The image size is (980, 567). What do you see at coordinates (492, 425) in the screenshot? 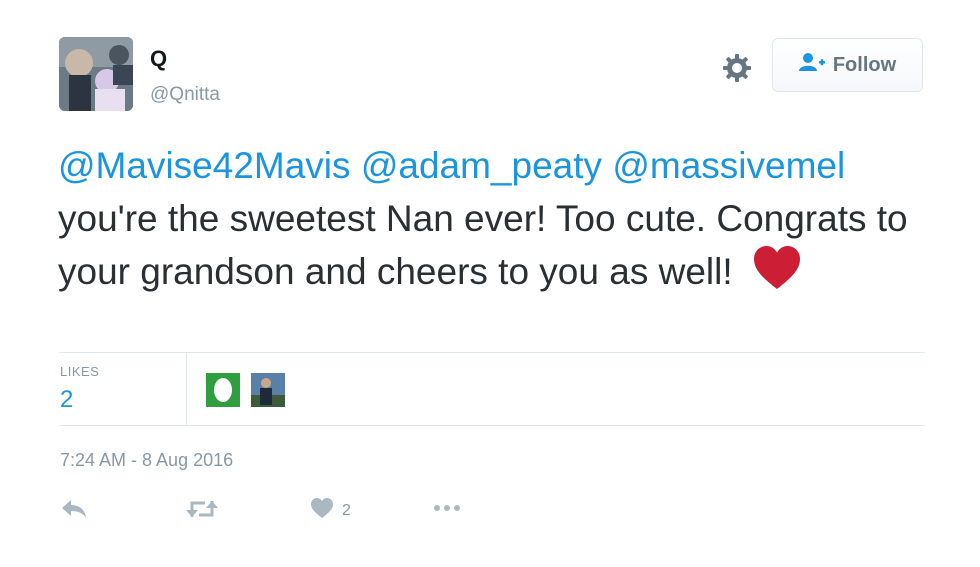
I see `divider-bottom` at bounding box center [492, 425].